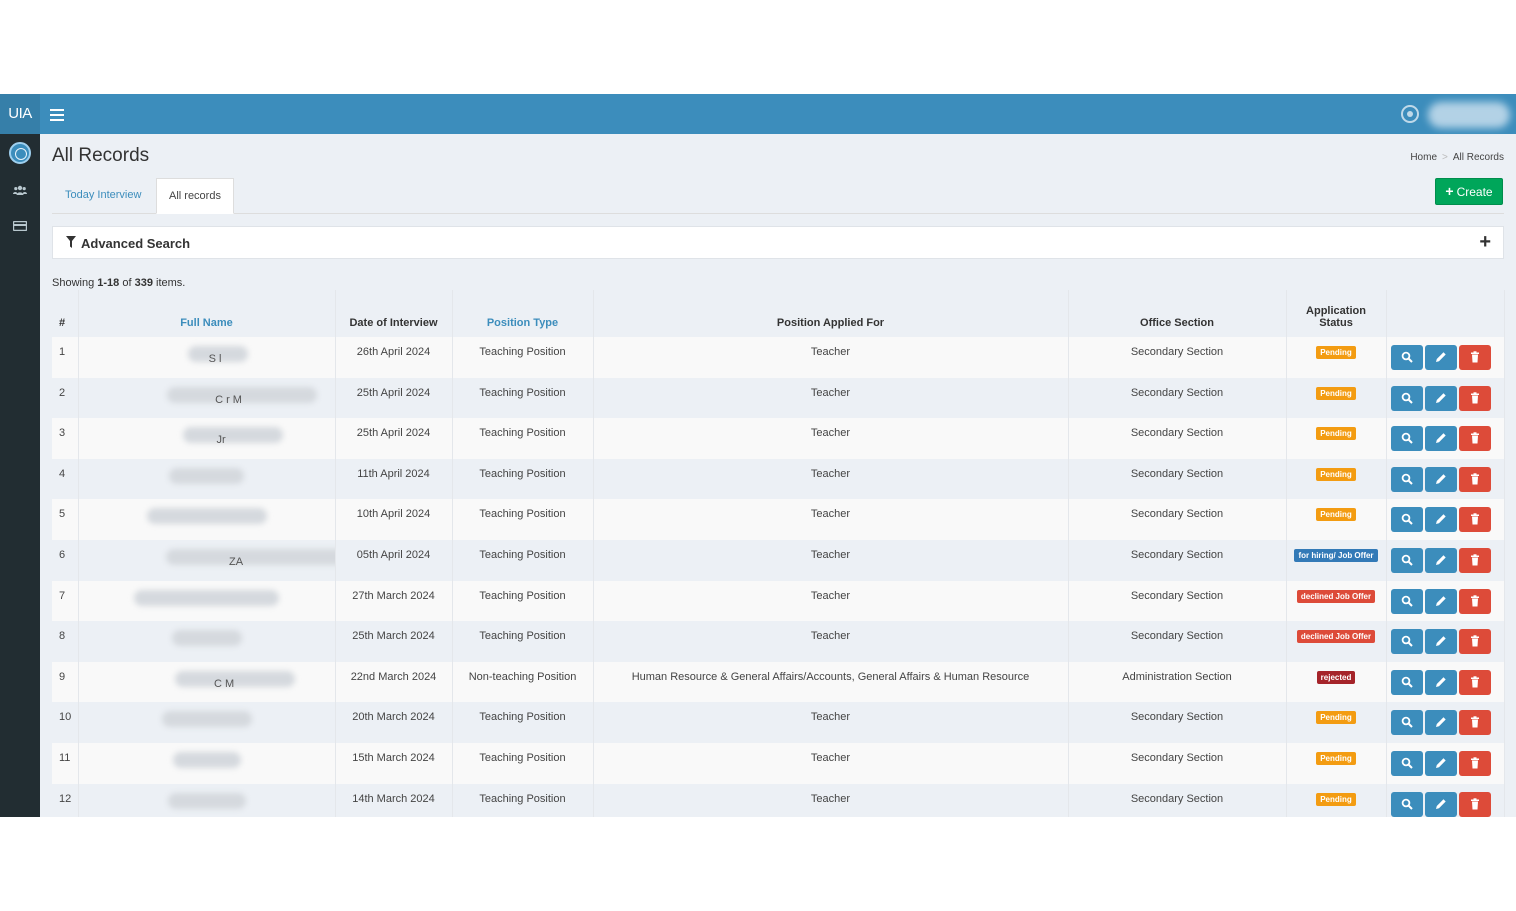 The image size is (1516, 911). What do you see at coordinates (20, 227) in the screenshot?
I see `card-icon` at bounding box center [20, 227].